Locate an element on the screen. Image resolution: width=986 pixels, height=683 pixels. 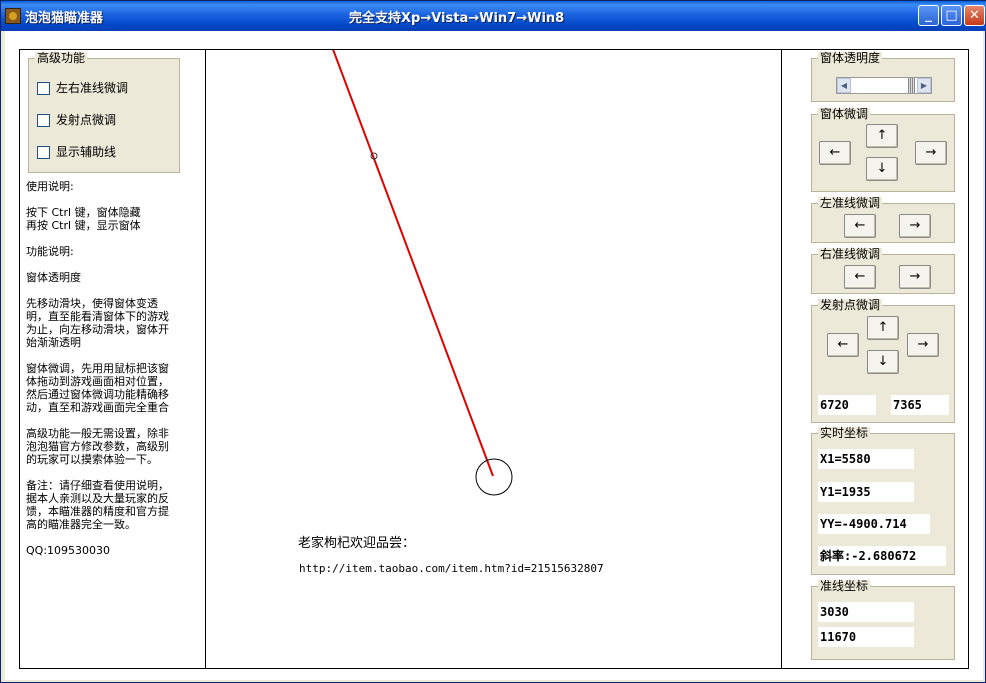
transparency-slider: ◀ ▶ is located at coordinates (884, 85).